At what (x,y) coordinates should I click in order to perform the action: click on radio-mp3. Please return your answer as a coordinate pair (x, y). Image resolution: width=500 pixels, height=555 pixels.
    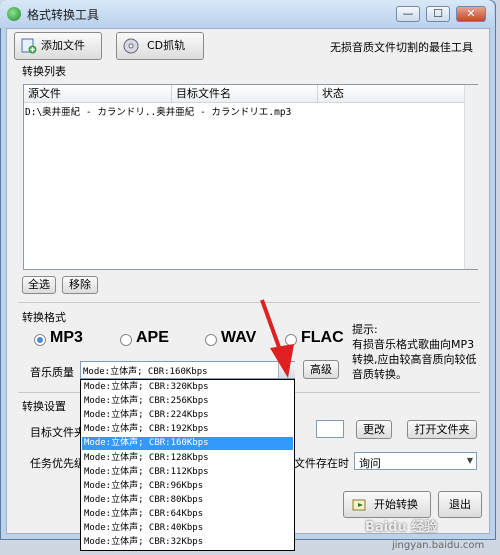
    Looking at the image, I should click on (40, 340).